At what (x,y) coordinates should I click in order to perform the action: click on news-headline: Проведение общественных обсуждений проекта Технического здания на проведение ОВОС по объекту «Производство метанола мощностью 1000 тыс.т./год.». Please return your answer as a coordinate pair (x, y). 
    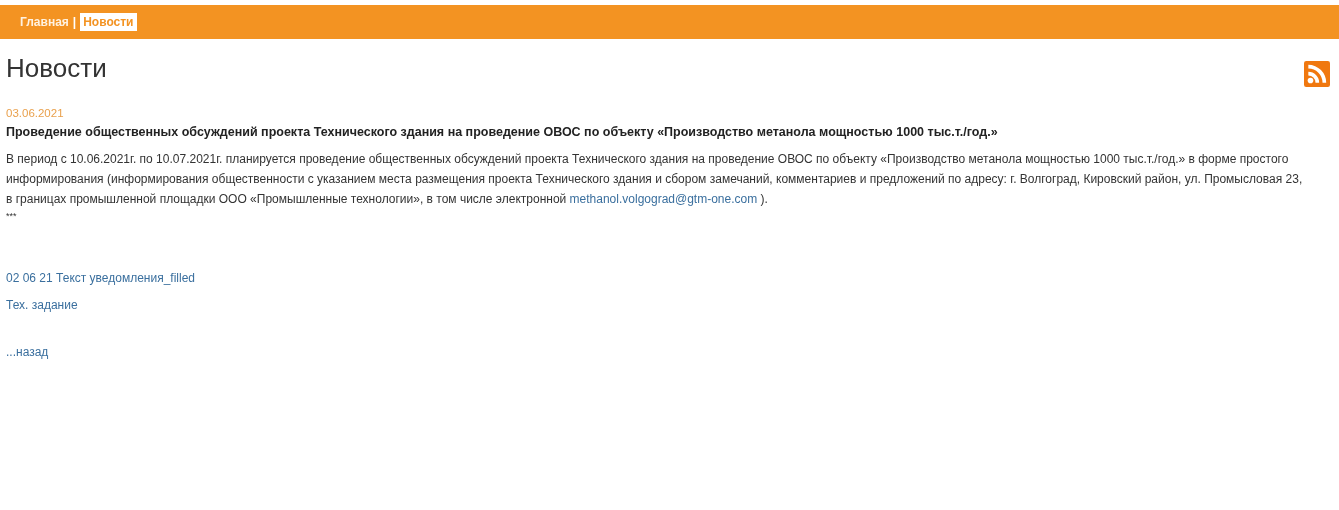
    Looking at the image, I should click on (668, 132).